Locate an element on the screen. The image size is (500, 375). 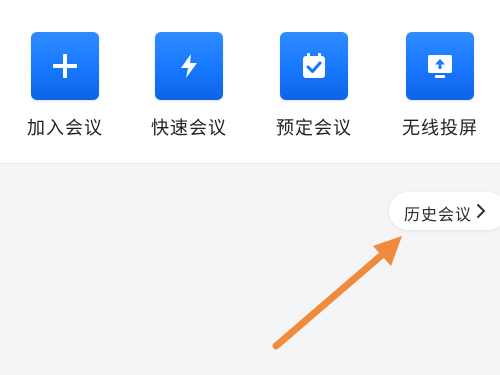
plus-icon is located at coordinates (65, 66).